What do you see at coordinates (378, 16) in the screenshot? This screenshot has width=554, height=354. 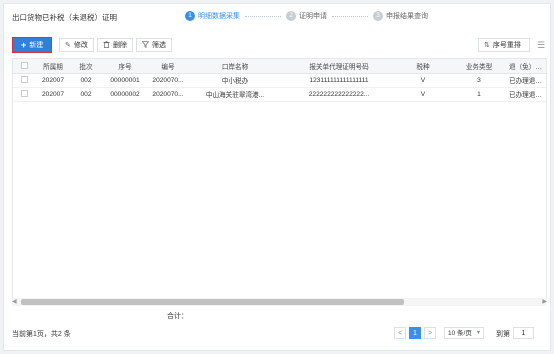 I see `step-number: 3` at bounding box center [378, 16].